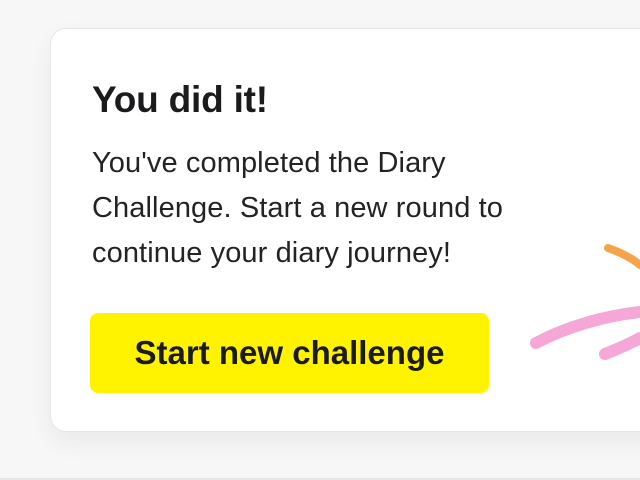  What do you see at coordinates (585, 333) in the screenshot?
I see `pink-doodle-stroke` at bounding box center [585, 333].